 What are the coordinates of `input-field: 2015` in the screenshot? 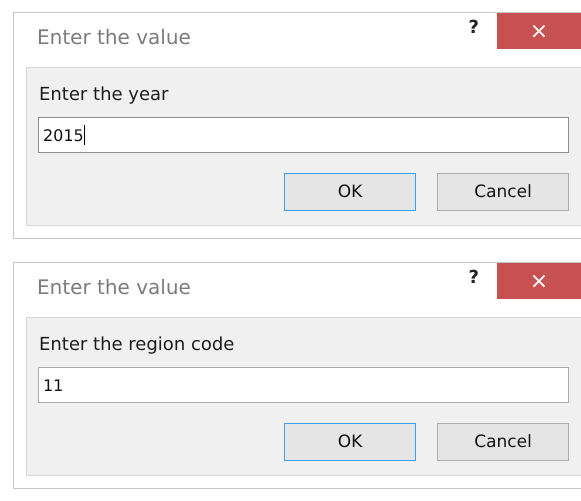 It's located at (303, 135).